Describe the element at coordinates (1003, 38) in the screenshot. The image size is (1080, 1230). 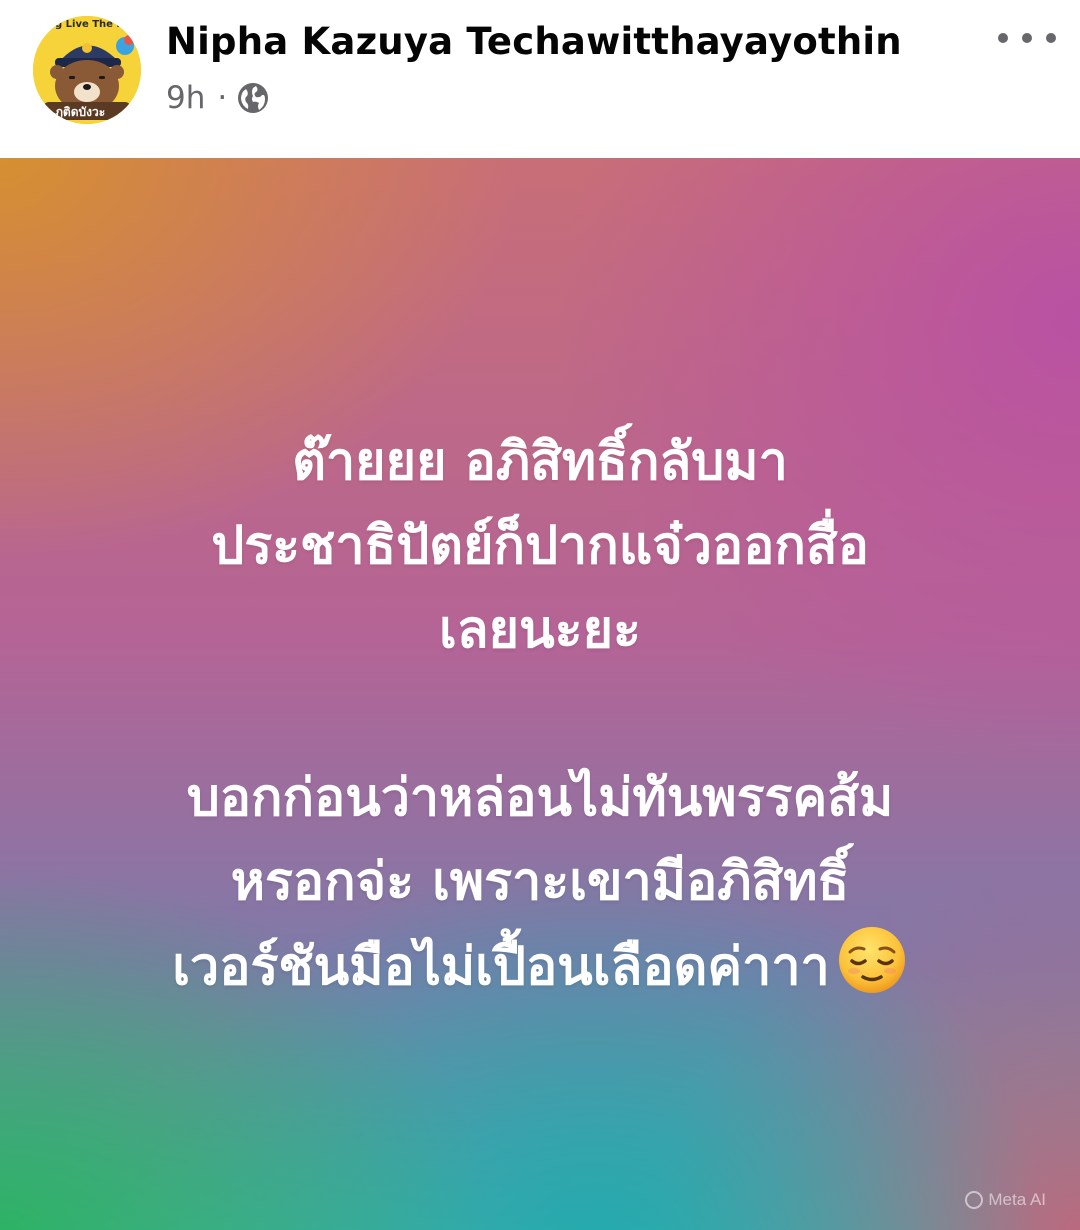
I see `more-horizontal-icon` at that location.